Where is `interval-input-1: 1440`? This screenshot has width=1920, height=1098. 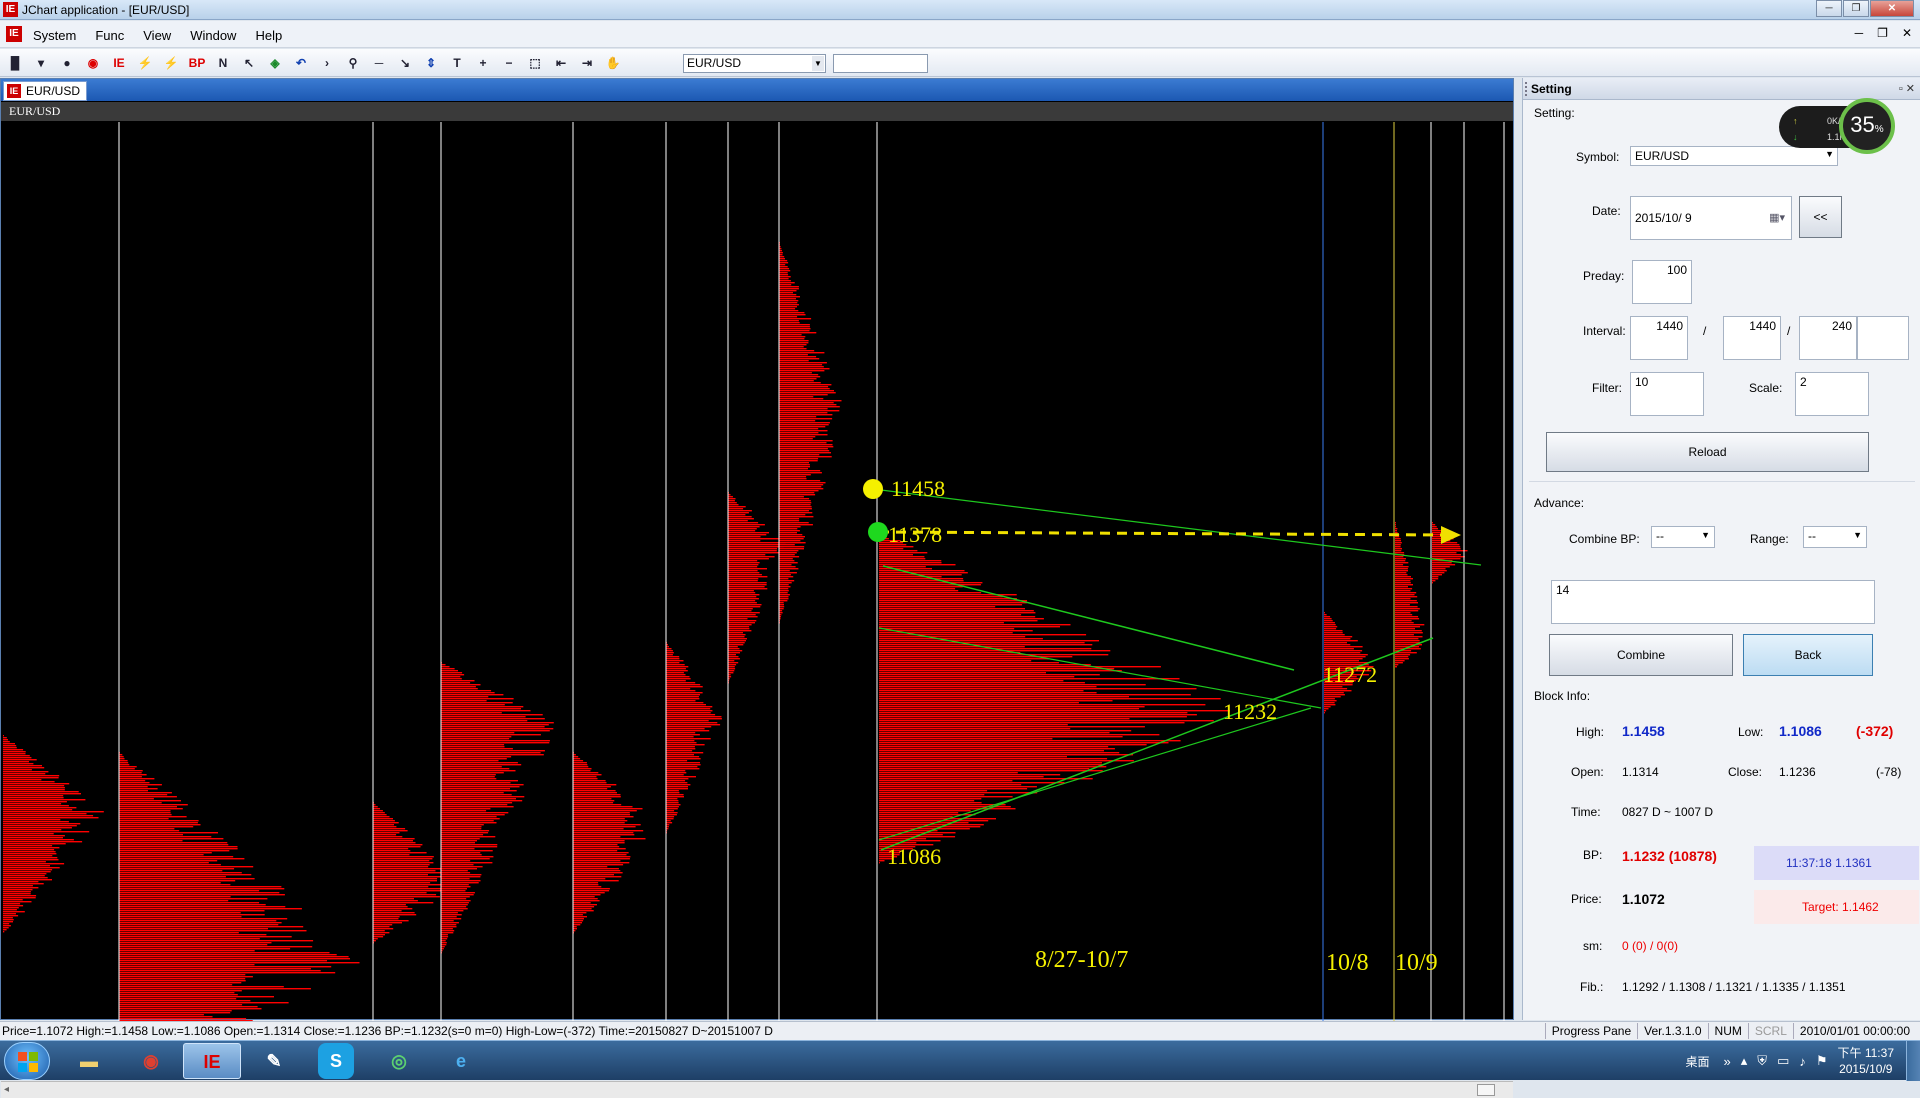 interval-input-1: 1440 is located at coordinates (1659, 338).